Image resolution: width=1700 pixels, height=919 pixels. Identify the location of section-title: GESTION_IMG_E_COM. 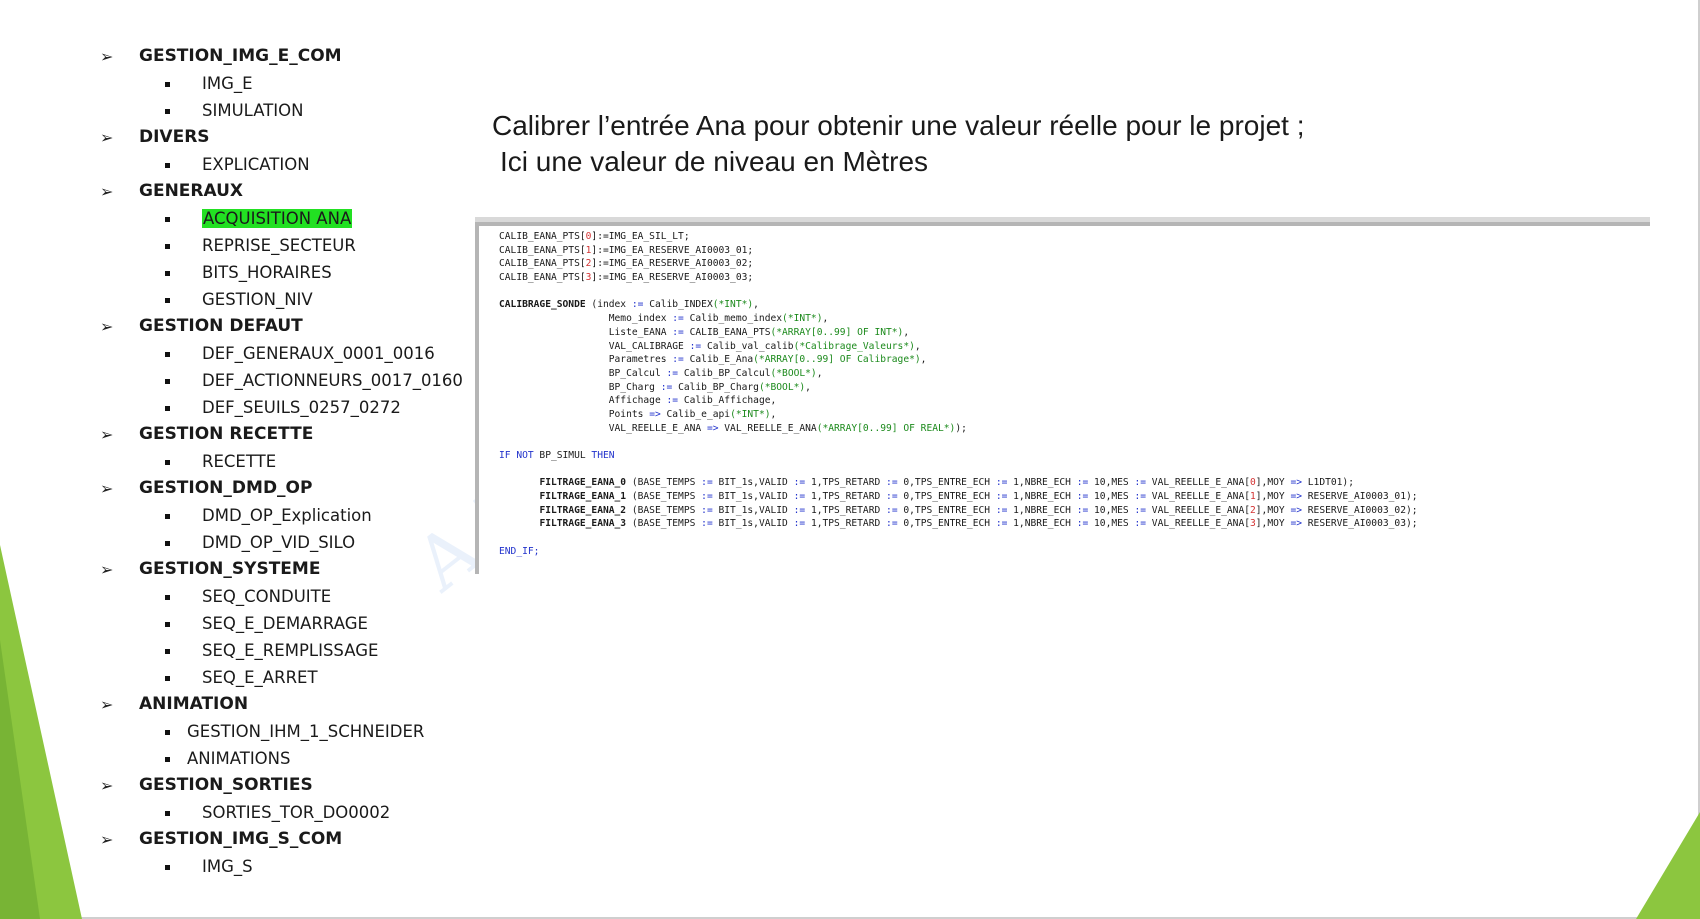
(240, 56).